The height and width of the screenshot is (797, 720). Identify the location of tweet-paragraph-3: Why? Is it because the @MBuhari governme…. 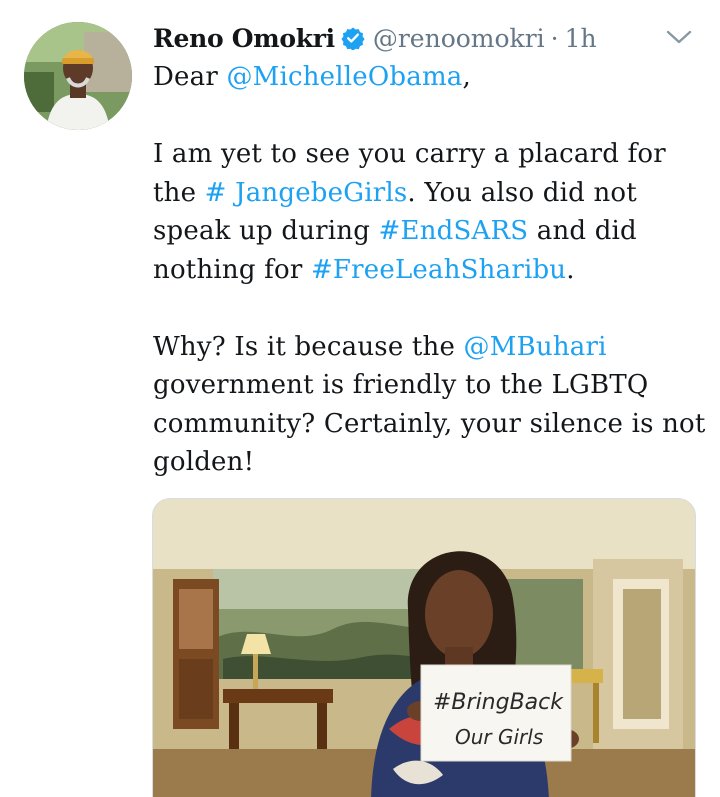
(430, 405).